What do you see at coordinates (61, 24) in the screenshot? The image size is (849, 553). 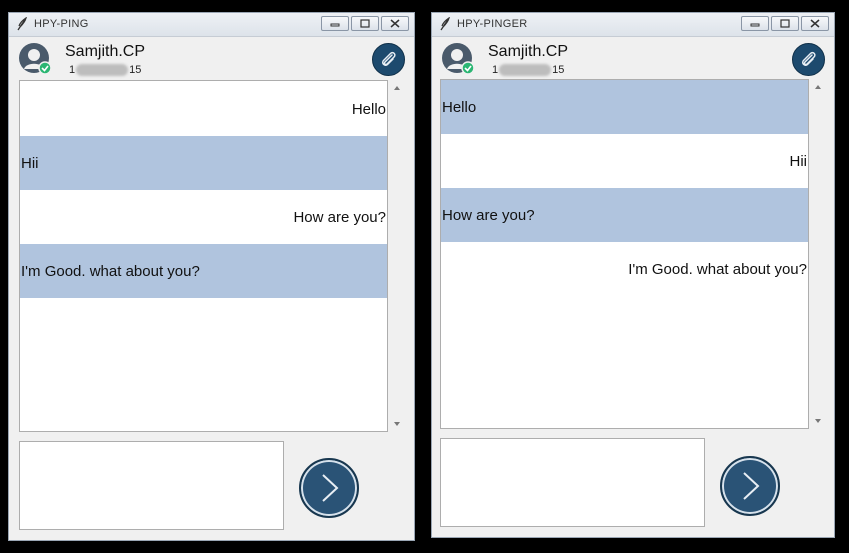 I see `window-title: HPY-PING` at bounding box center [61, 24].